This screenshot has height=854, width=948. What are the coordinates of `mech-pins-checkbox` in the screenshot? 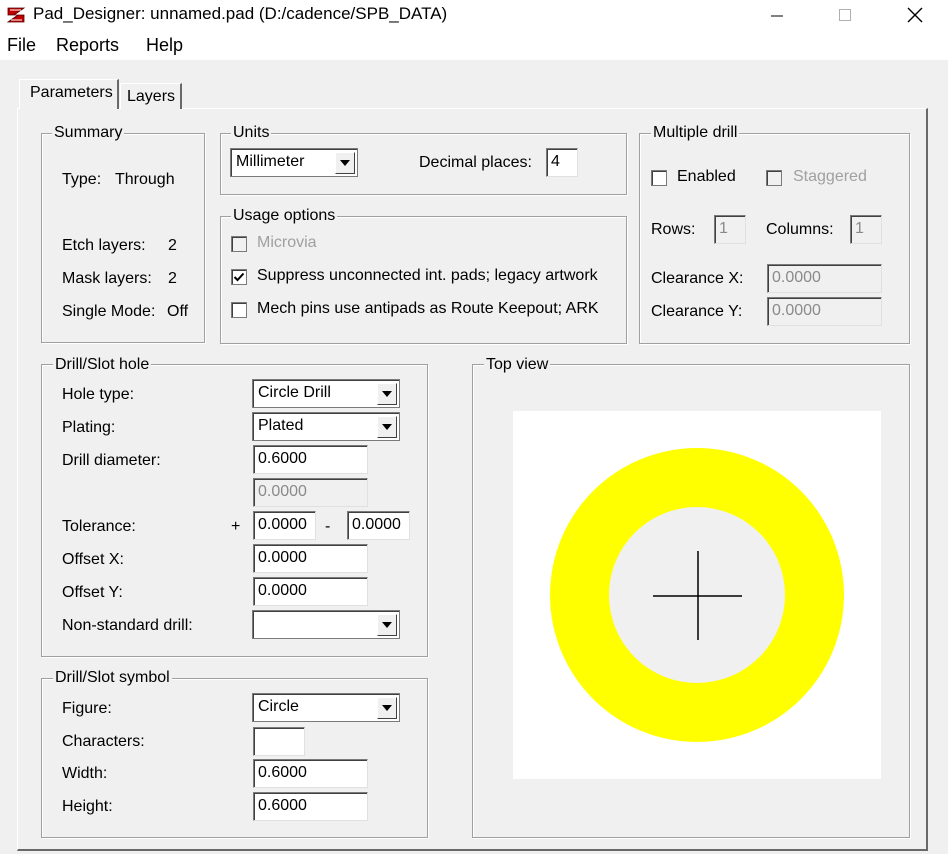 It's located at (239, 310).